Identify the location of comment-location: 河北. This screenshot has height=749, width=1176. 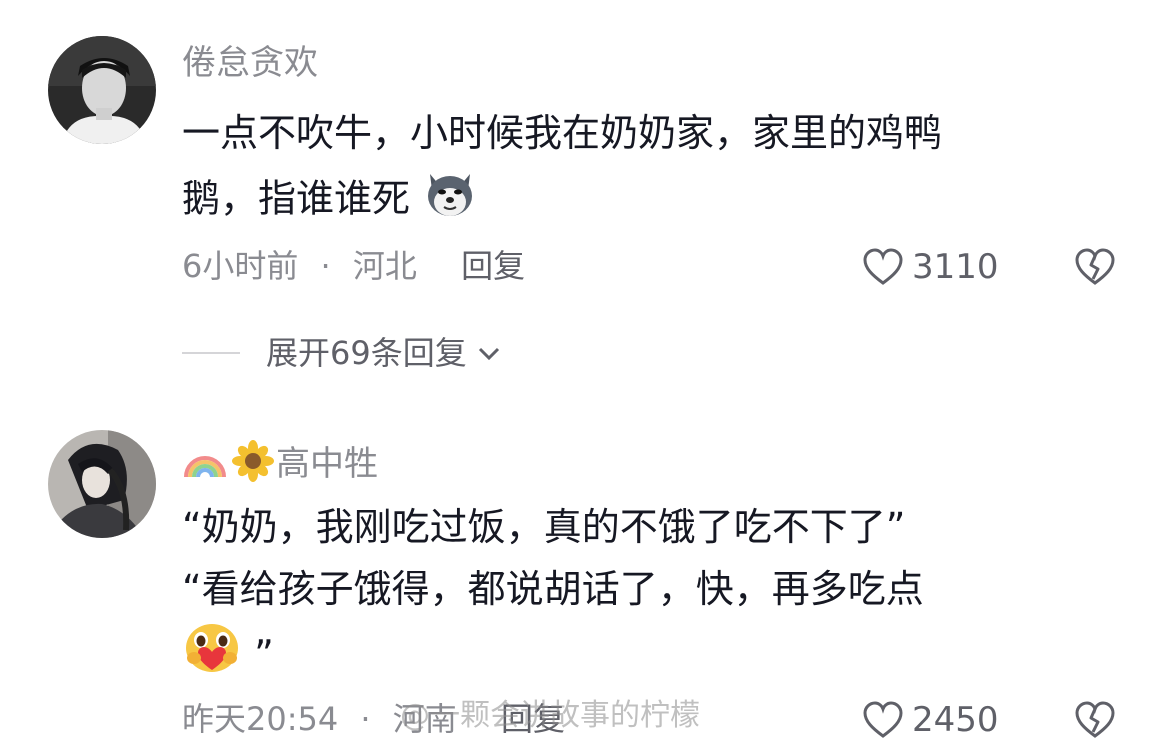
(384, 266).